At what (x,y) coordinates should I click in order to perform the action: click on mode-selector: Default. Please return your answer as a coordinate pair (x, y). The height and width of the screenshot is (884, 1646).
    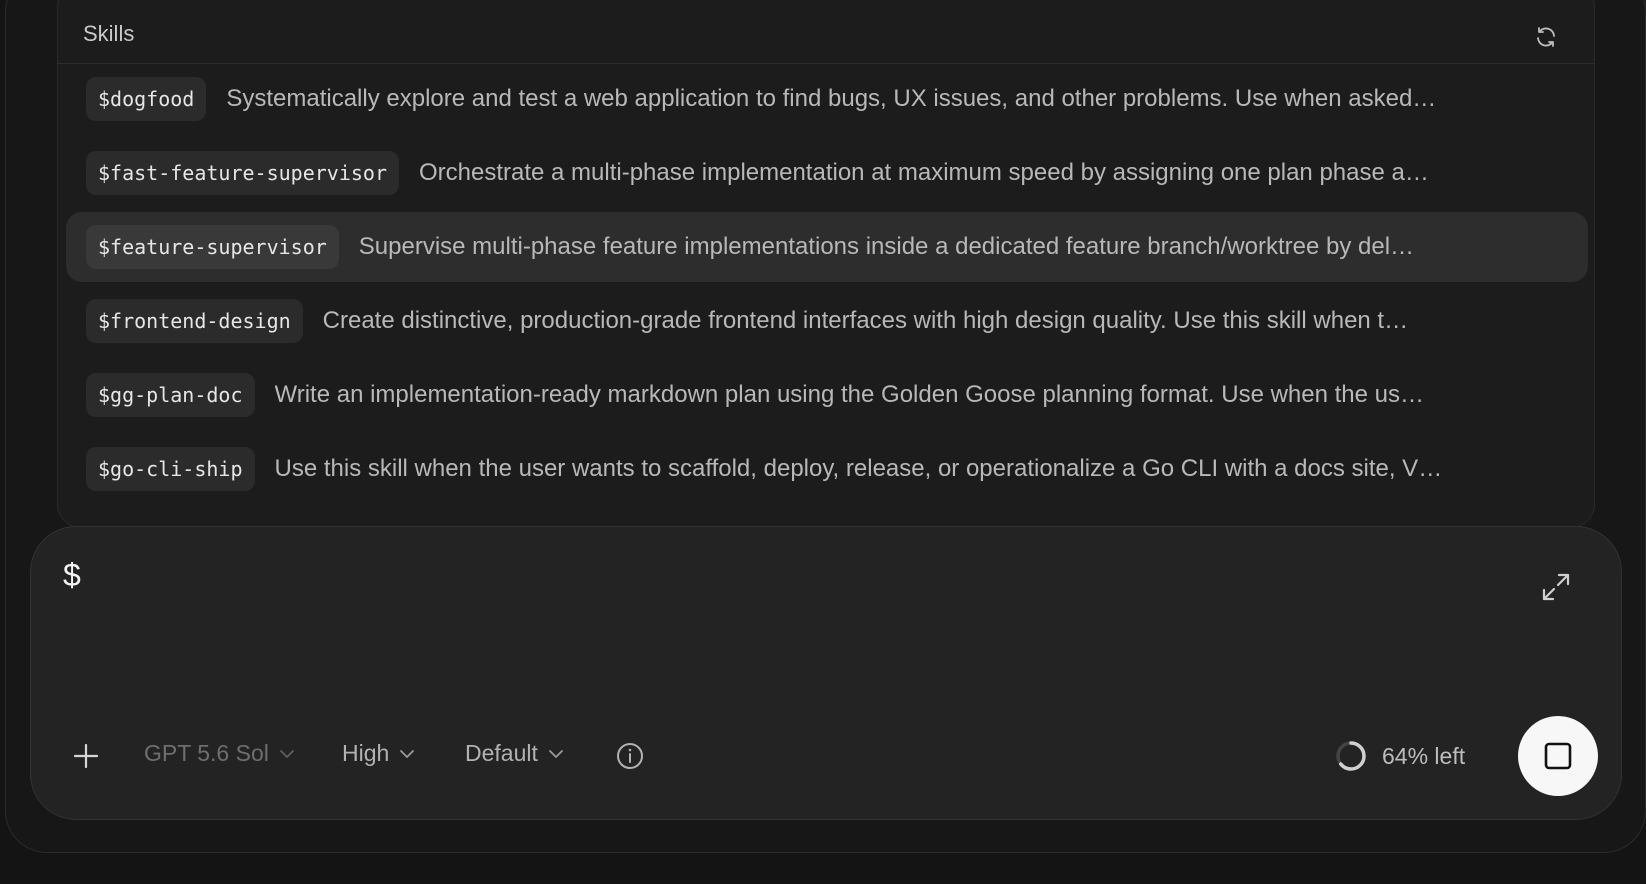
    Looking at the image, I should click on (514, 753).